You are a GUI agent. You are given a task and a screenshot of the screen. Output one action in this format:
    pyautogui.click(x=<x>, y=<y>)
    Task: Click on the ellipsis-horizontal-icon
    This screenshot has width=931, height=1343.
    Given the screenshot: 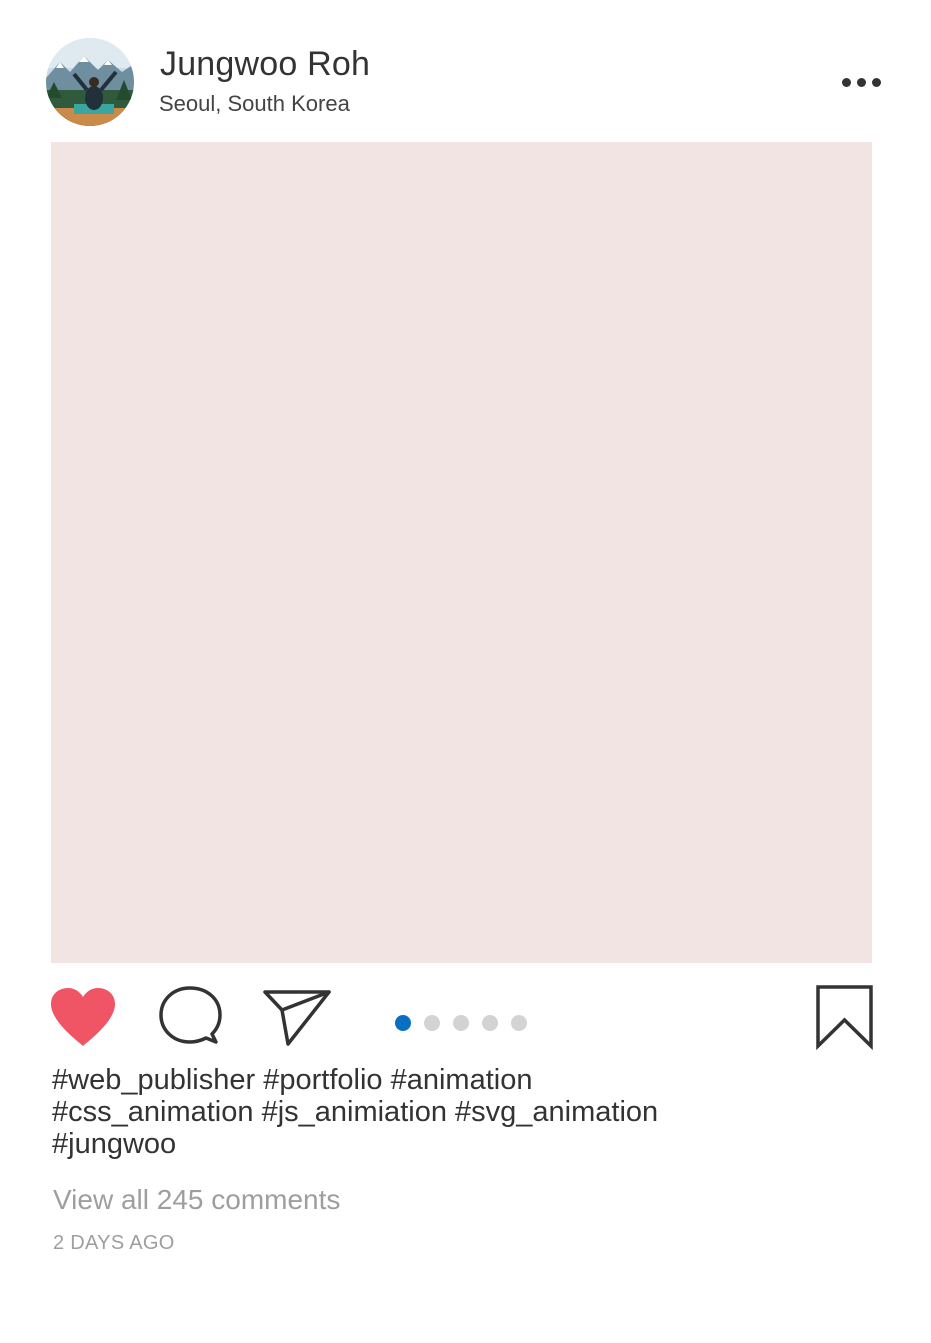 What is the action you would take?
    pyautogui.click(x=846, y=82)
    